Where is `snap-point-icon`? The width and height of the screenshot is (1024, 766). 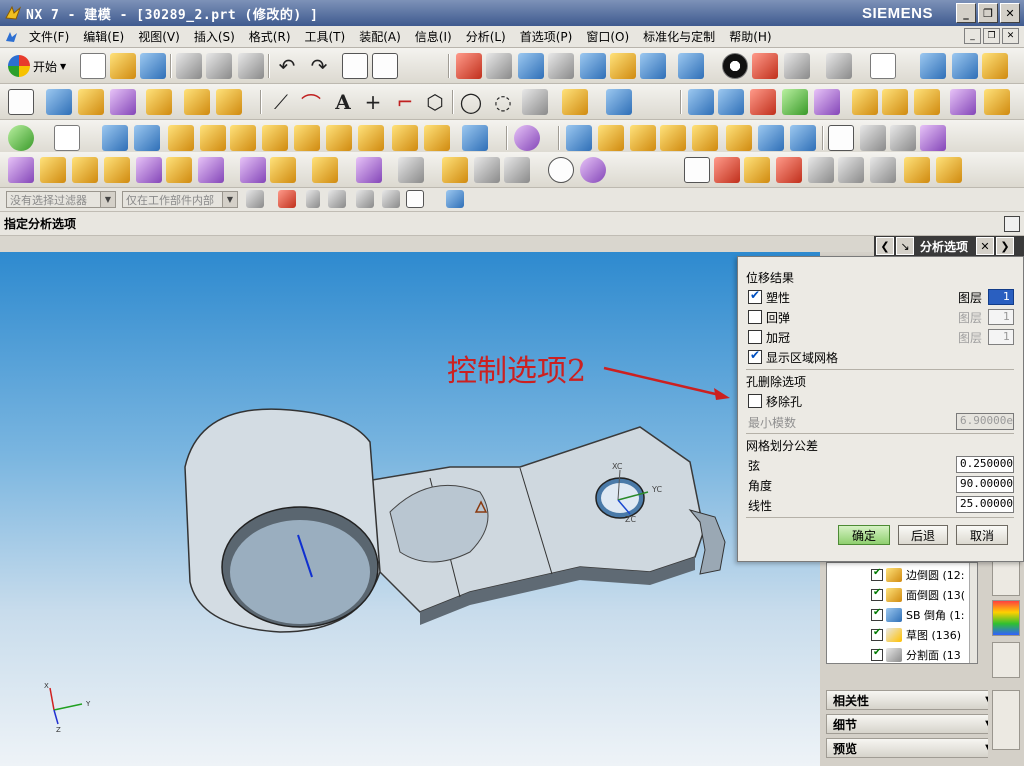
snap-point-icon is located at coordinates (287, 199).